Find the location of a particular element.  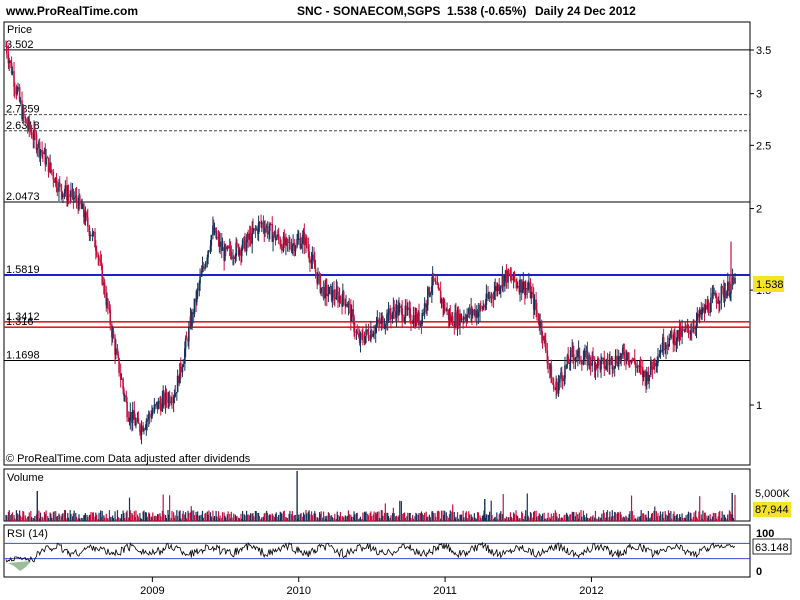

rsi-axis-bottom: 0 is located at coordinates (759, 572).